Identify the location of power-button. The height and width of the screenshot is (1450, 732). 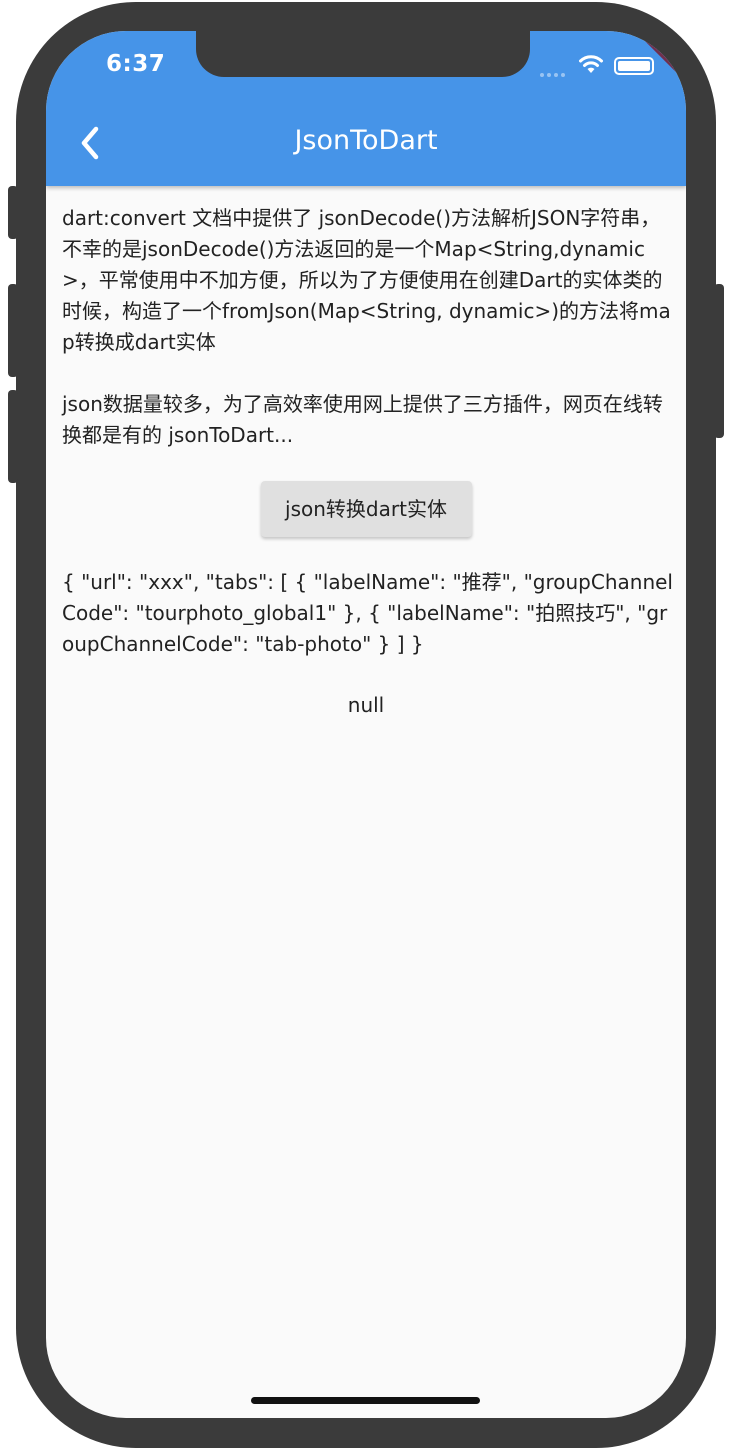
(719, 361).